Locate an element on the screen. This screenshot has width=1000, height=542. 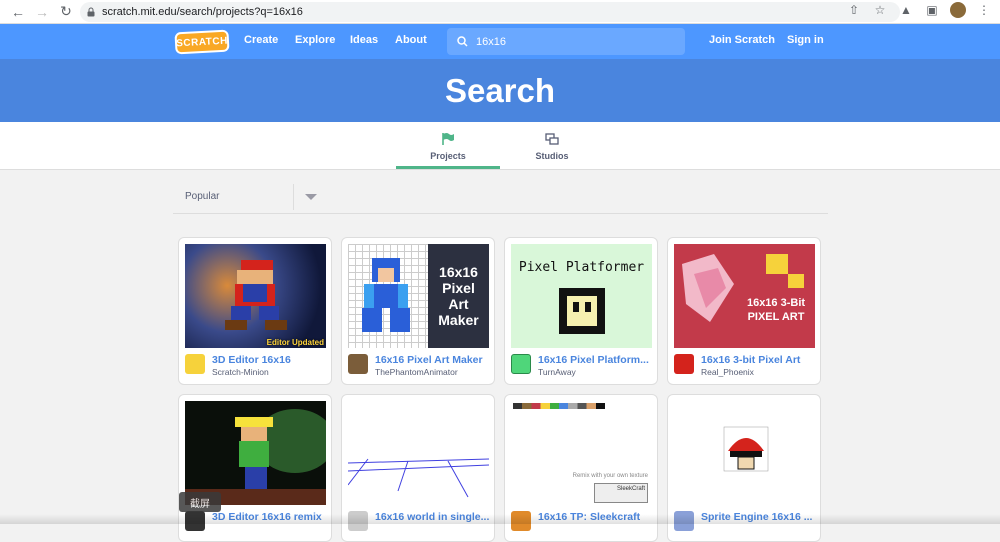
project-author: Scratch-Minion is located at coordinates (240, 372).